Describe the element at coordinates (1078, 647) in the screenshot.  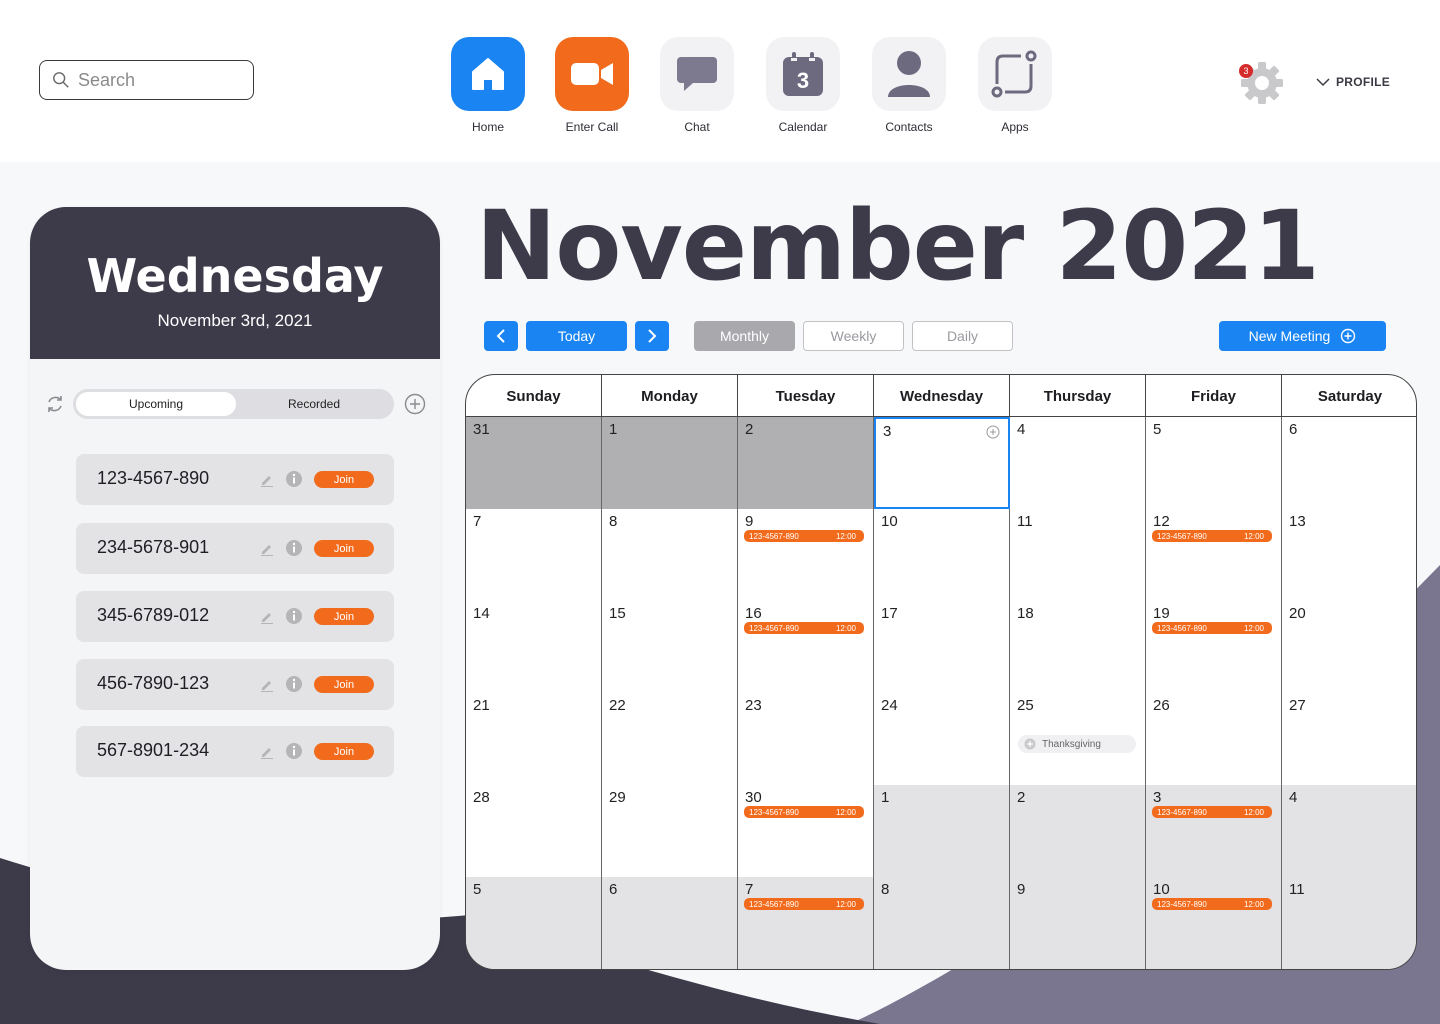
I see `calendar-day: 18` at that location.